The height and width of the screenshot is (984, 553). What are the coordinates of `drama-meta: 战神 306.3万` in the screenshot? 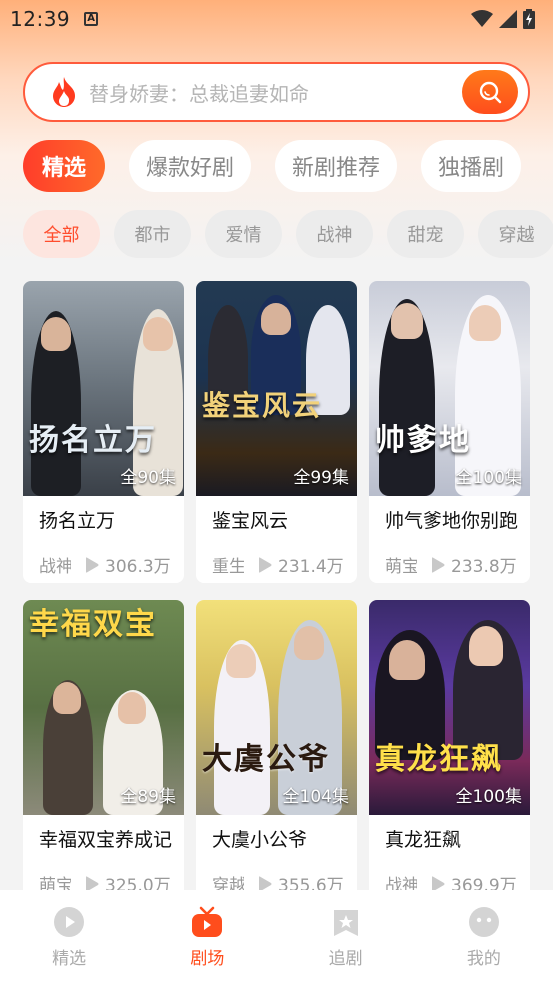 It's located at (103, 558).